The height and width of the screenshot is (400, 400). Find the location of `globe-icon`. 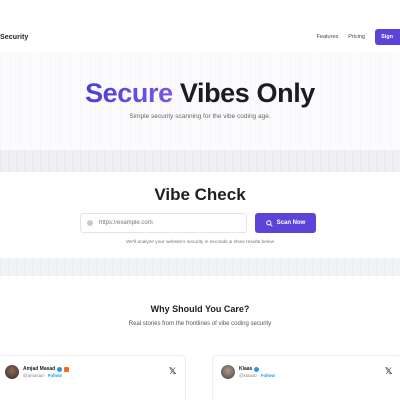

globe-icon is located at coordinates (90, 223).